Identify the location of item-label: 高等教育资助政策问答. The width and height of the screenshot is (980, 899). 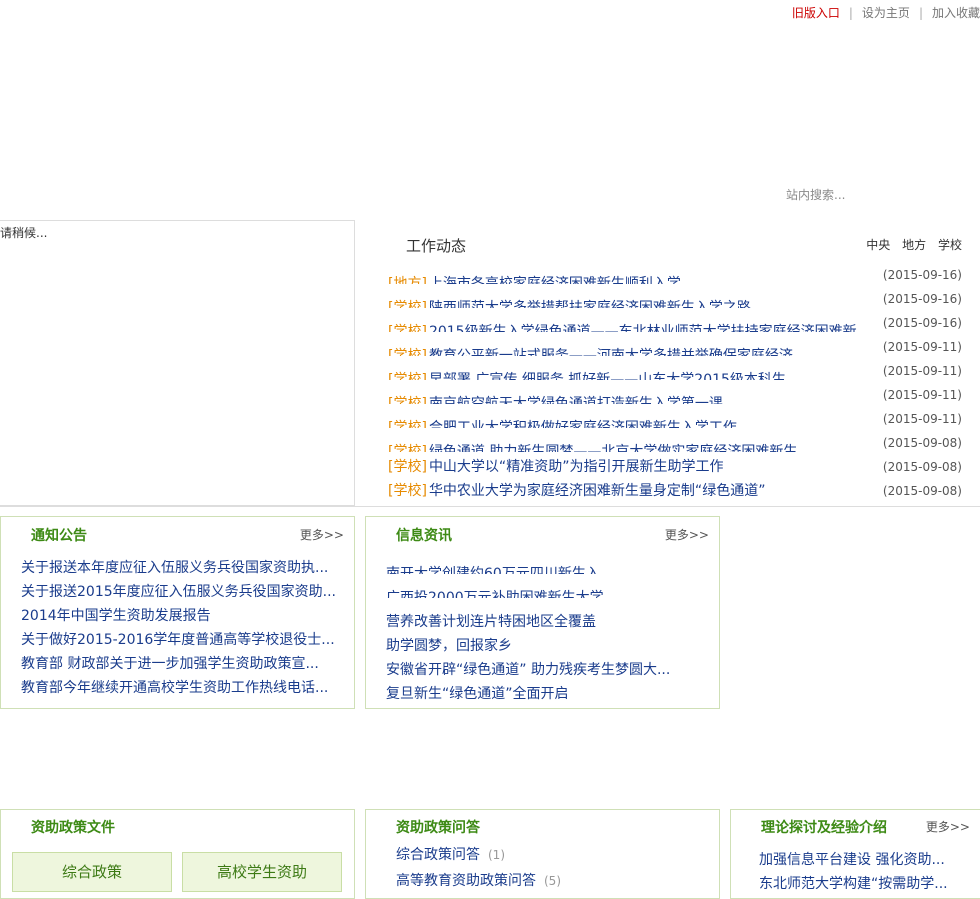
(466, 881).